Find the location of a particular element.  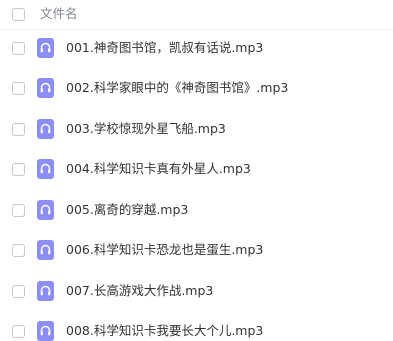

file-row: 008.科学知识卡我要长大个儿.mp3 is located at coordinates (196, 326).